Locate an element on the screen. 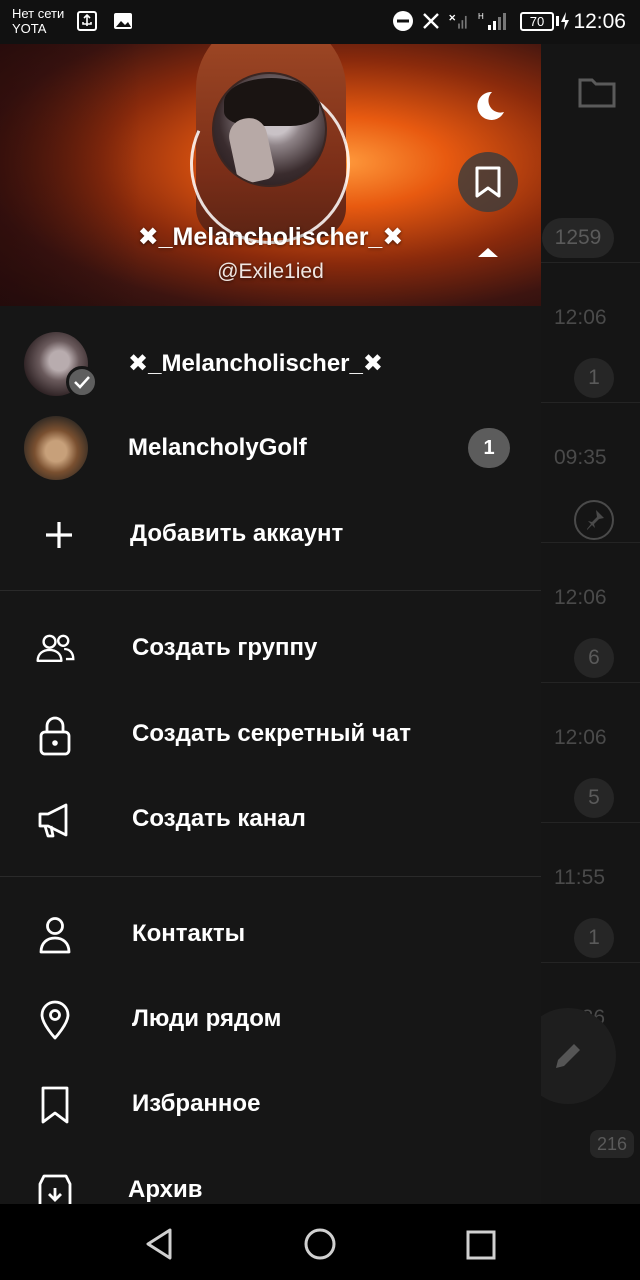  clock: 12:06 is located at coordinates (599, 21).